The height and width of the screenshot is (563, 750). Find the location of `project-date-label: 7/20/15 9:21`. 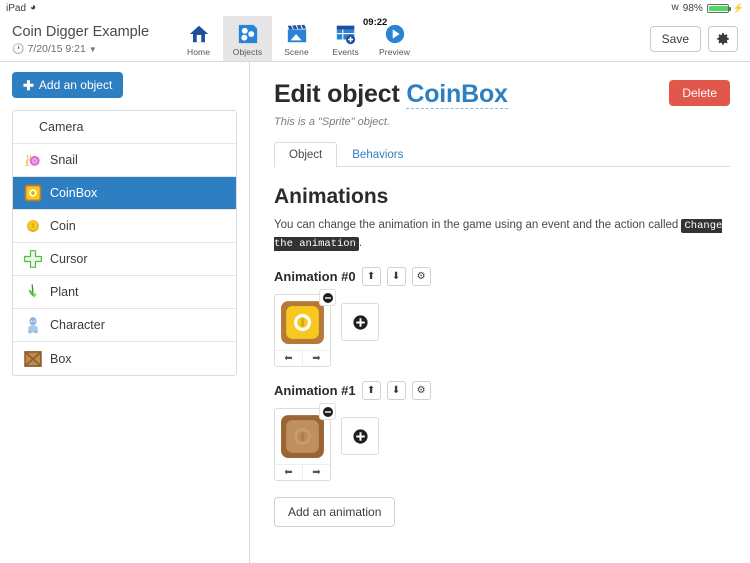

project-date-label: 7/20/15 9:21 is located at coordinates (56, 49).